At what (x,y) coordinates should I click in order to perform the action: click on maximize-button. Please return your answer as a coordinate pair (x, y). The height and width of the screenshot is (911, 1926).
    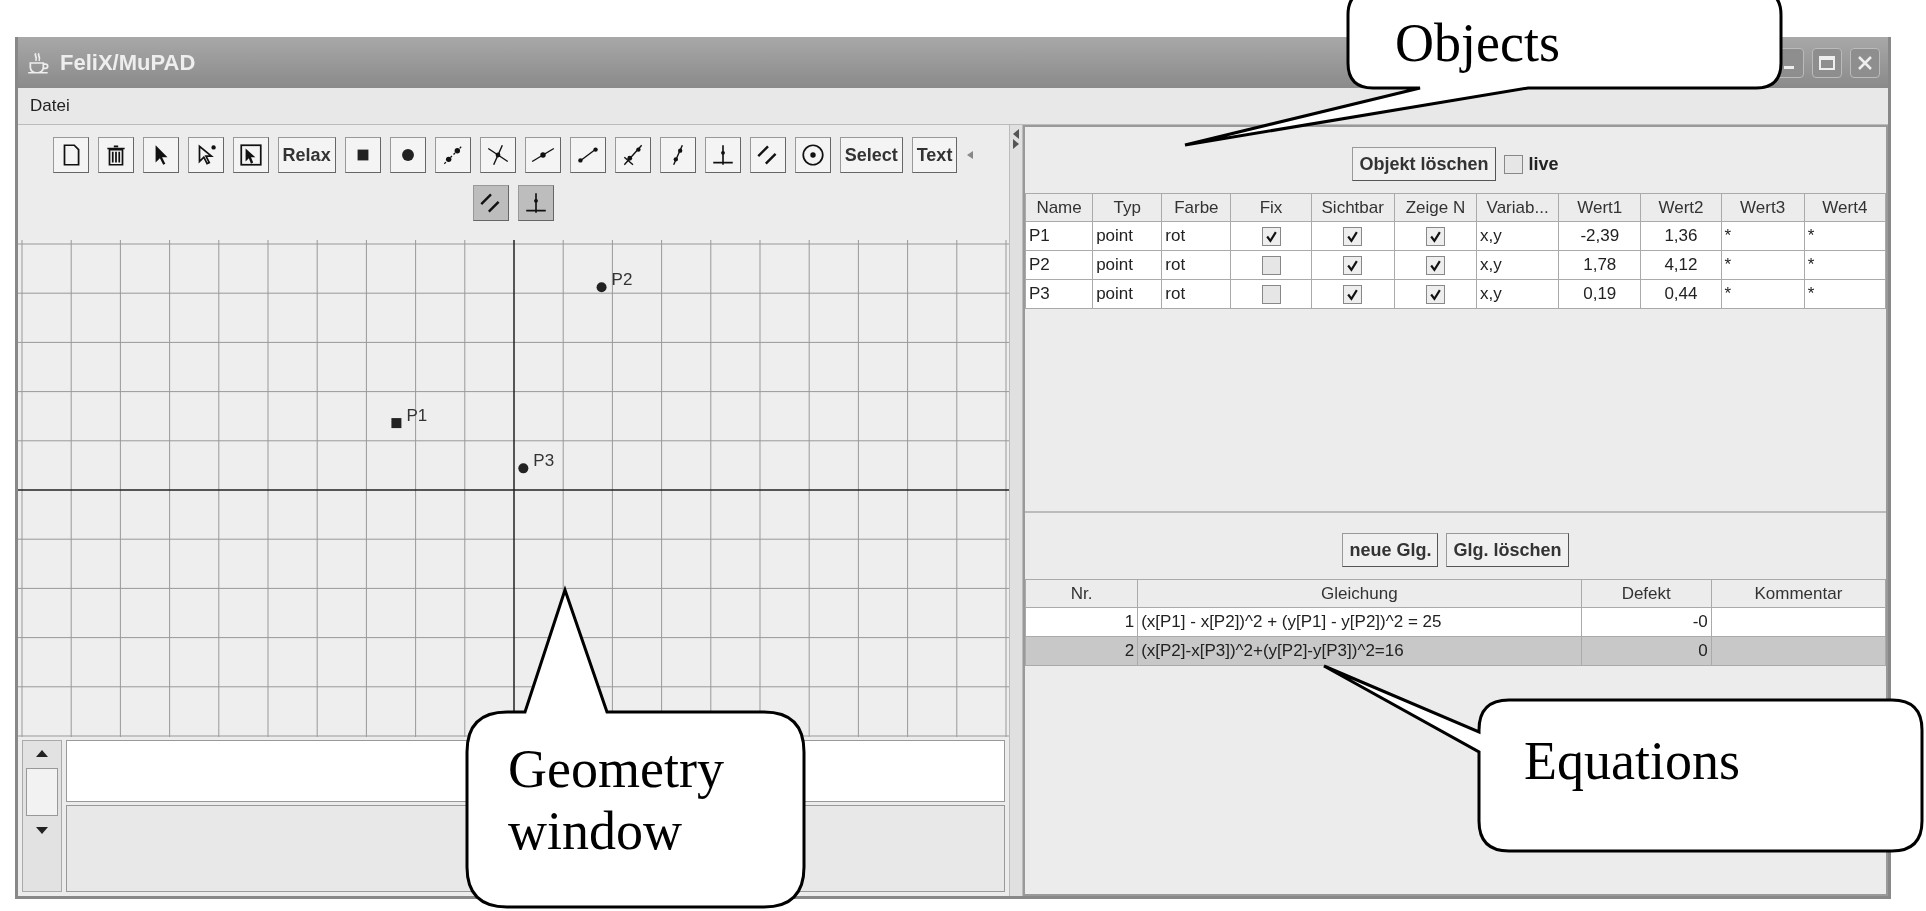
    Looking at the image, I should click on (1827, 62).